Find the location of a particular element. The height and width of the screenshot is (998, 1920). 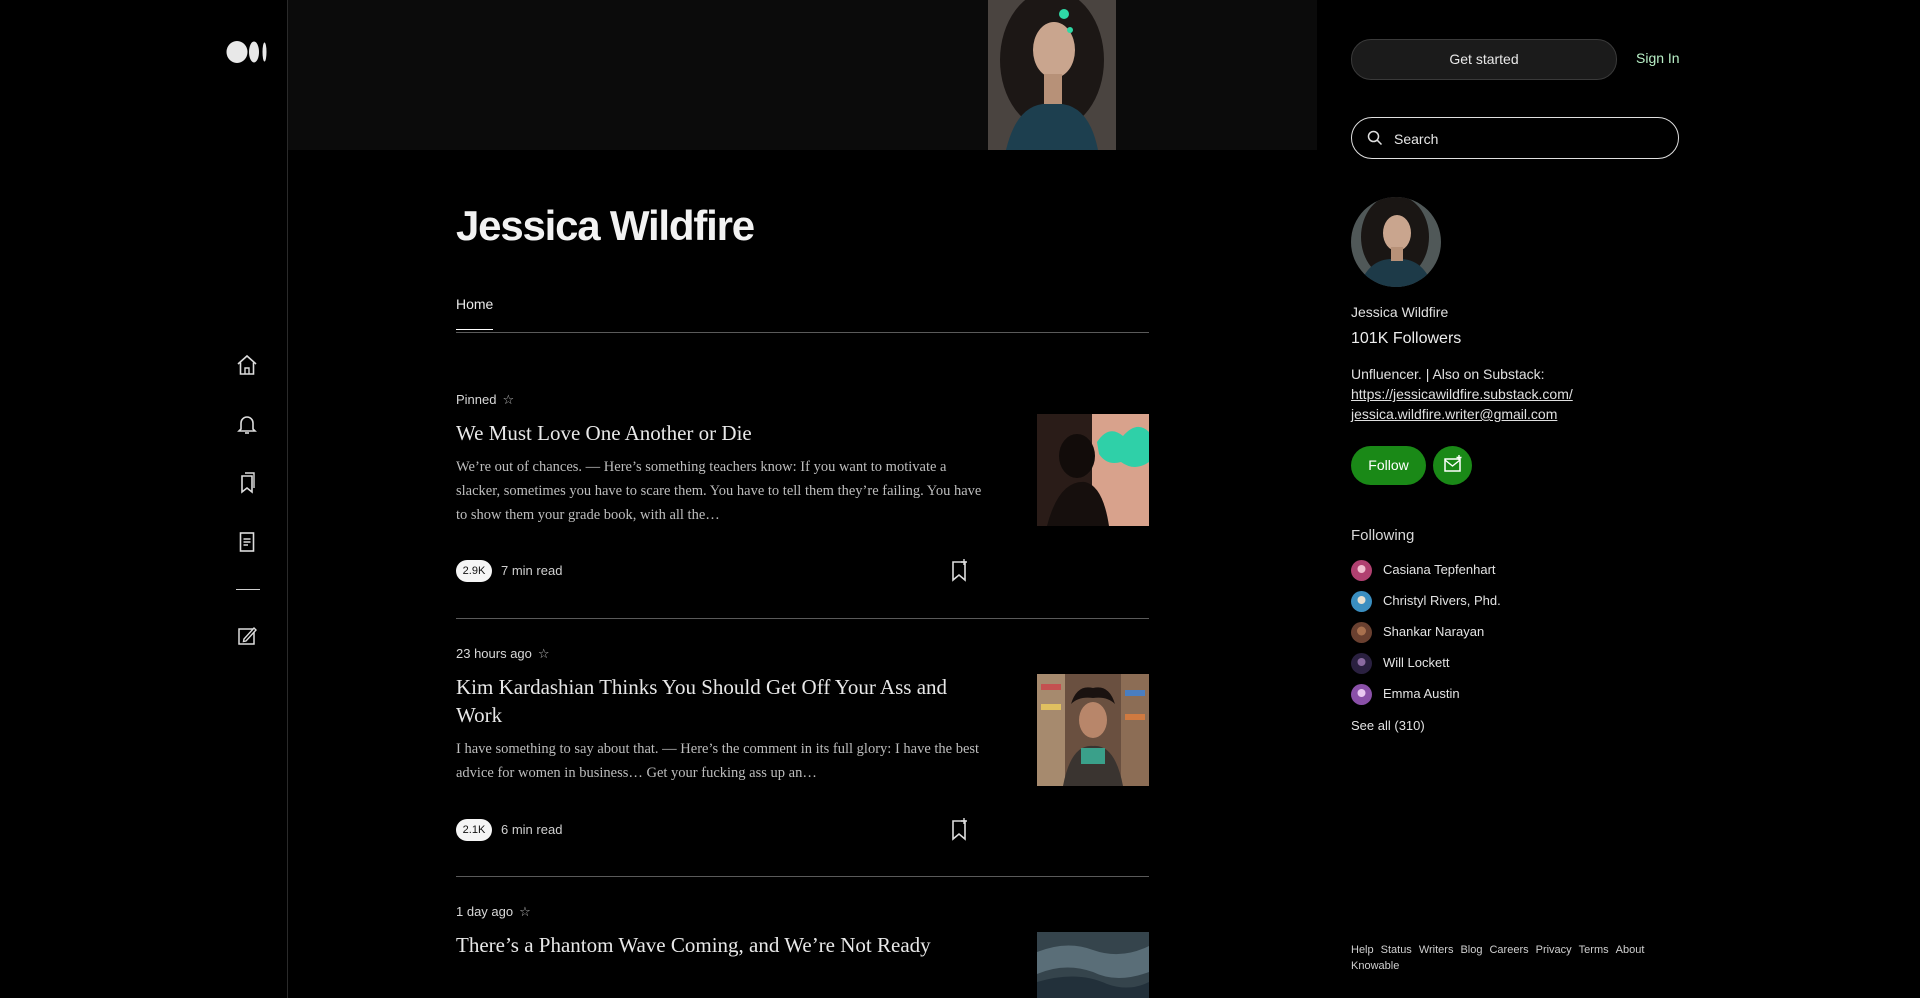

mail-plus-icon is located at coordinates (1453, 463).